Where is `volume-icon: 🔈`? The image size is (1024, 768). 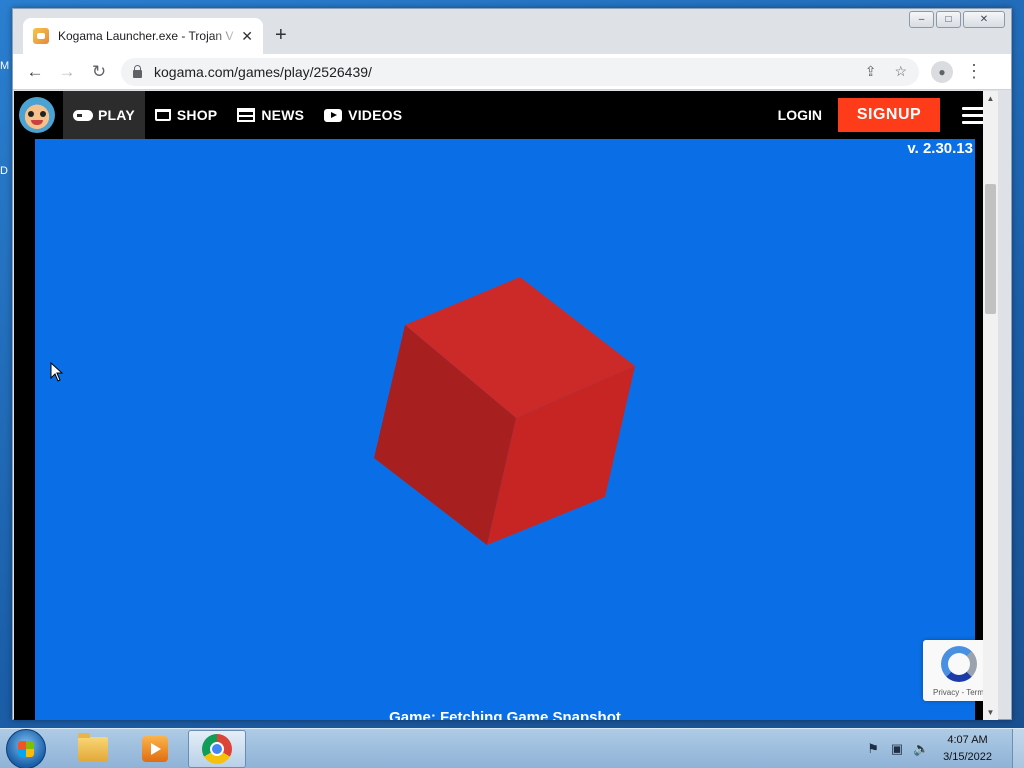
volume-icon: 🔈 is located at coordinates (921, 749).